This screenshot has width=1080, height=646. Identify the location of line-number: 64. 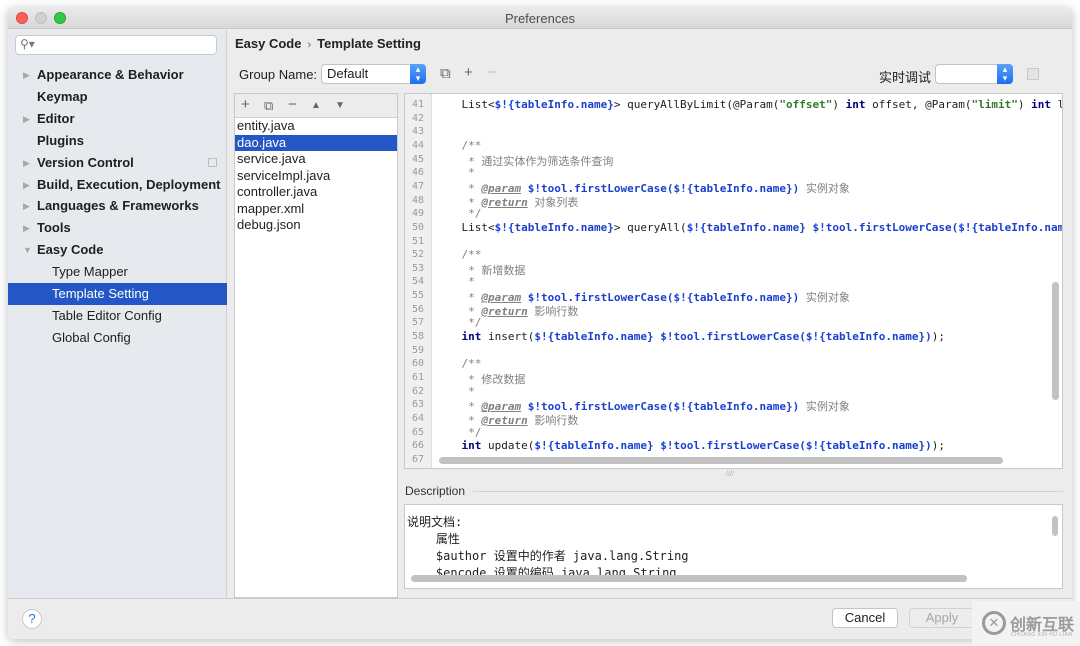
(418, 418).